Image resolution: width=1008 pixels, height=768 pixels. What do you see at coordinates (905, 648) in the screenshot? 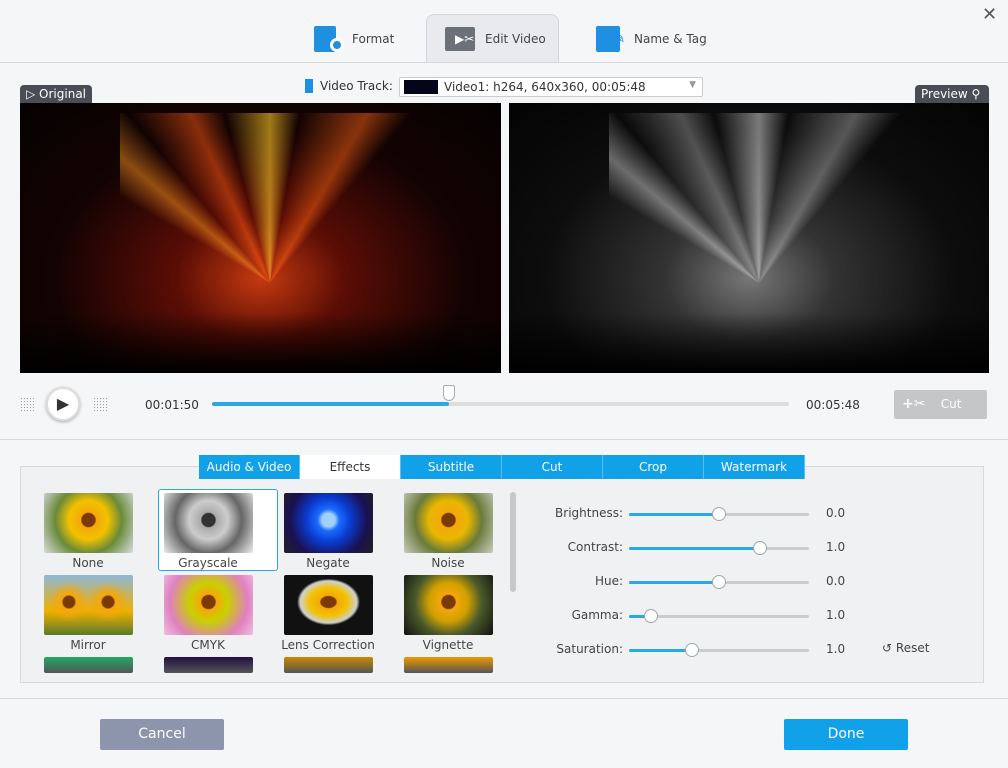
I see `reset-button: ↺ Reset` at bounding box center [905, 648].